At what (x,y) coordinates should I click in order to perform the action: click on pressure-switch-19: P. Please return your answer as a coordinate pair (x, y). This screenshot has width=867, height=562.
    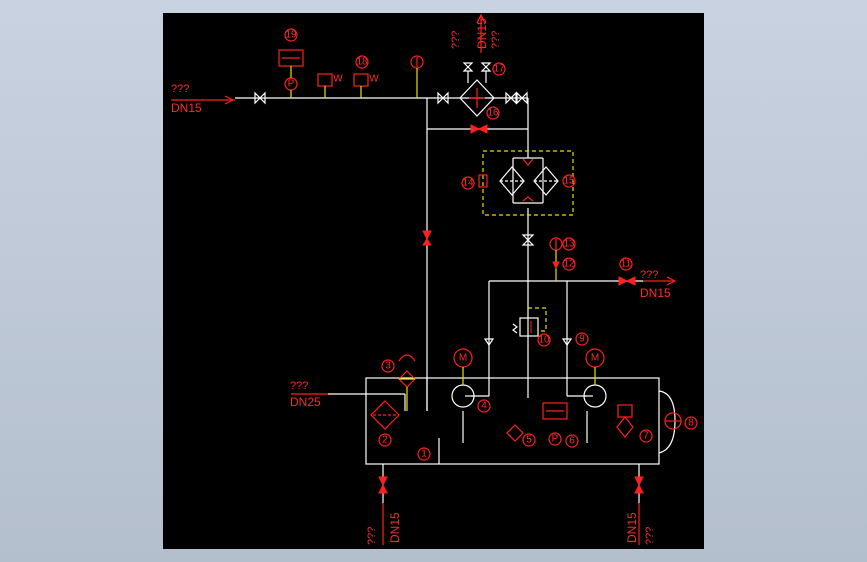
    Looking at the image, I should click on (291, 73).